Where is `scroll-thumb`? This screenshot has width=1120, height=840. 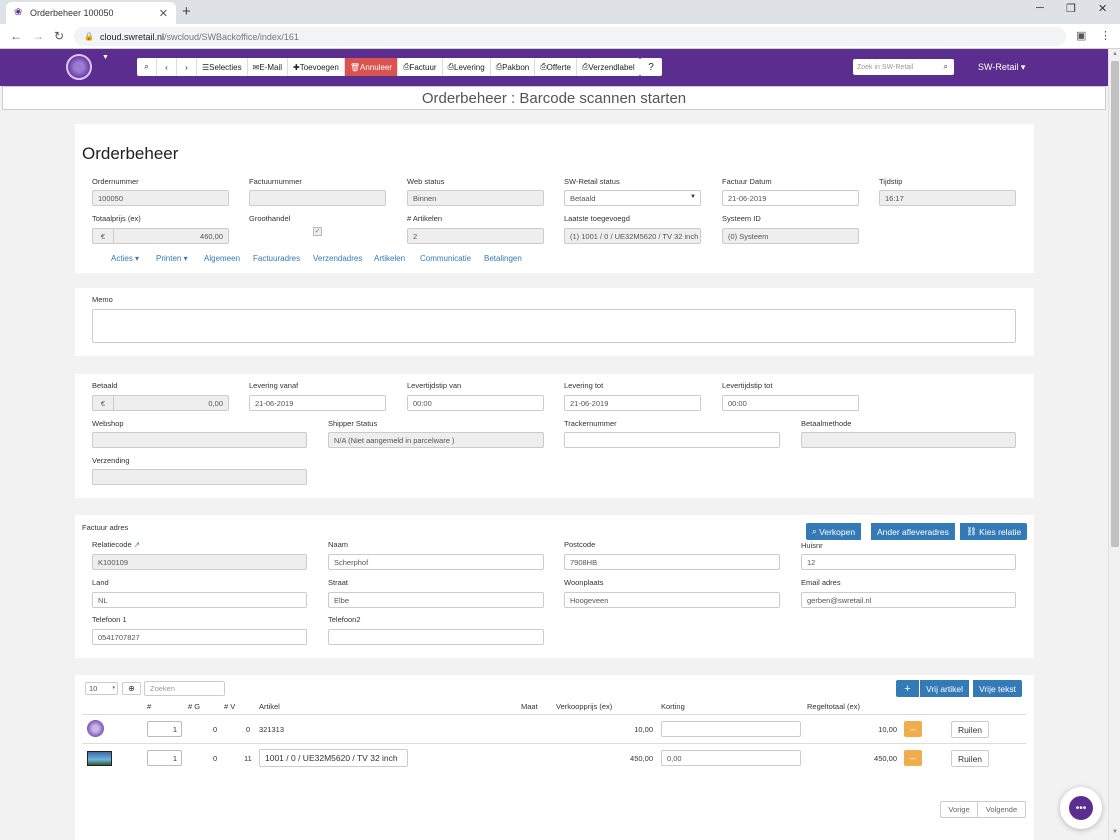 scroll-thumb is located at coordinates (1115, 304).